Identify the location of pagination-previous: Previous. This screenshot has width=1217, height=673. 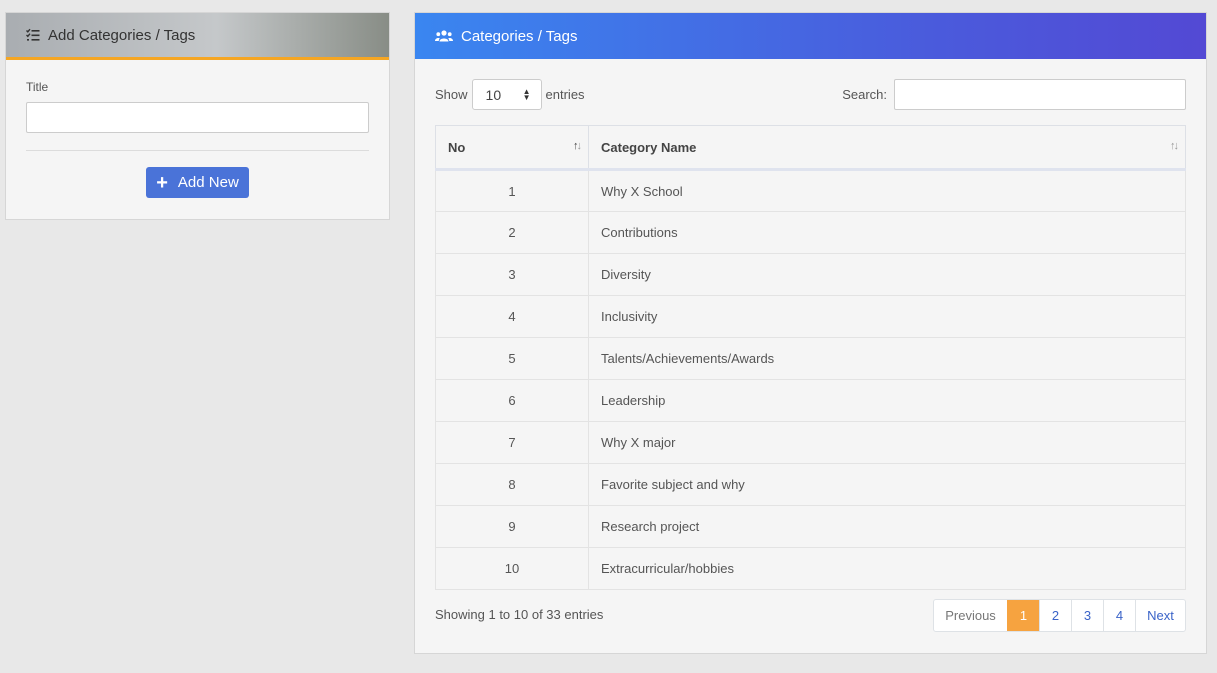
(970, 615).